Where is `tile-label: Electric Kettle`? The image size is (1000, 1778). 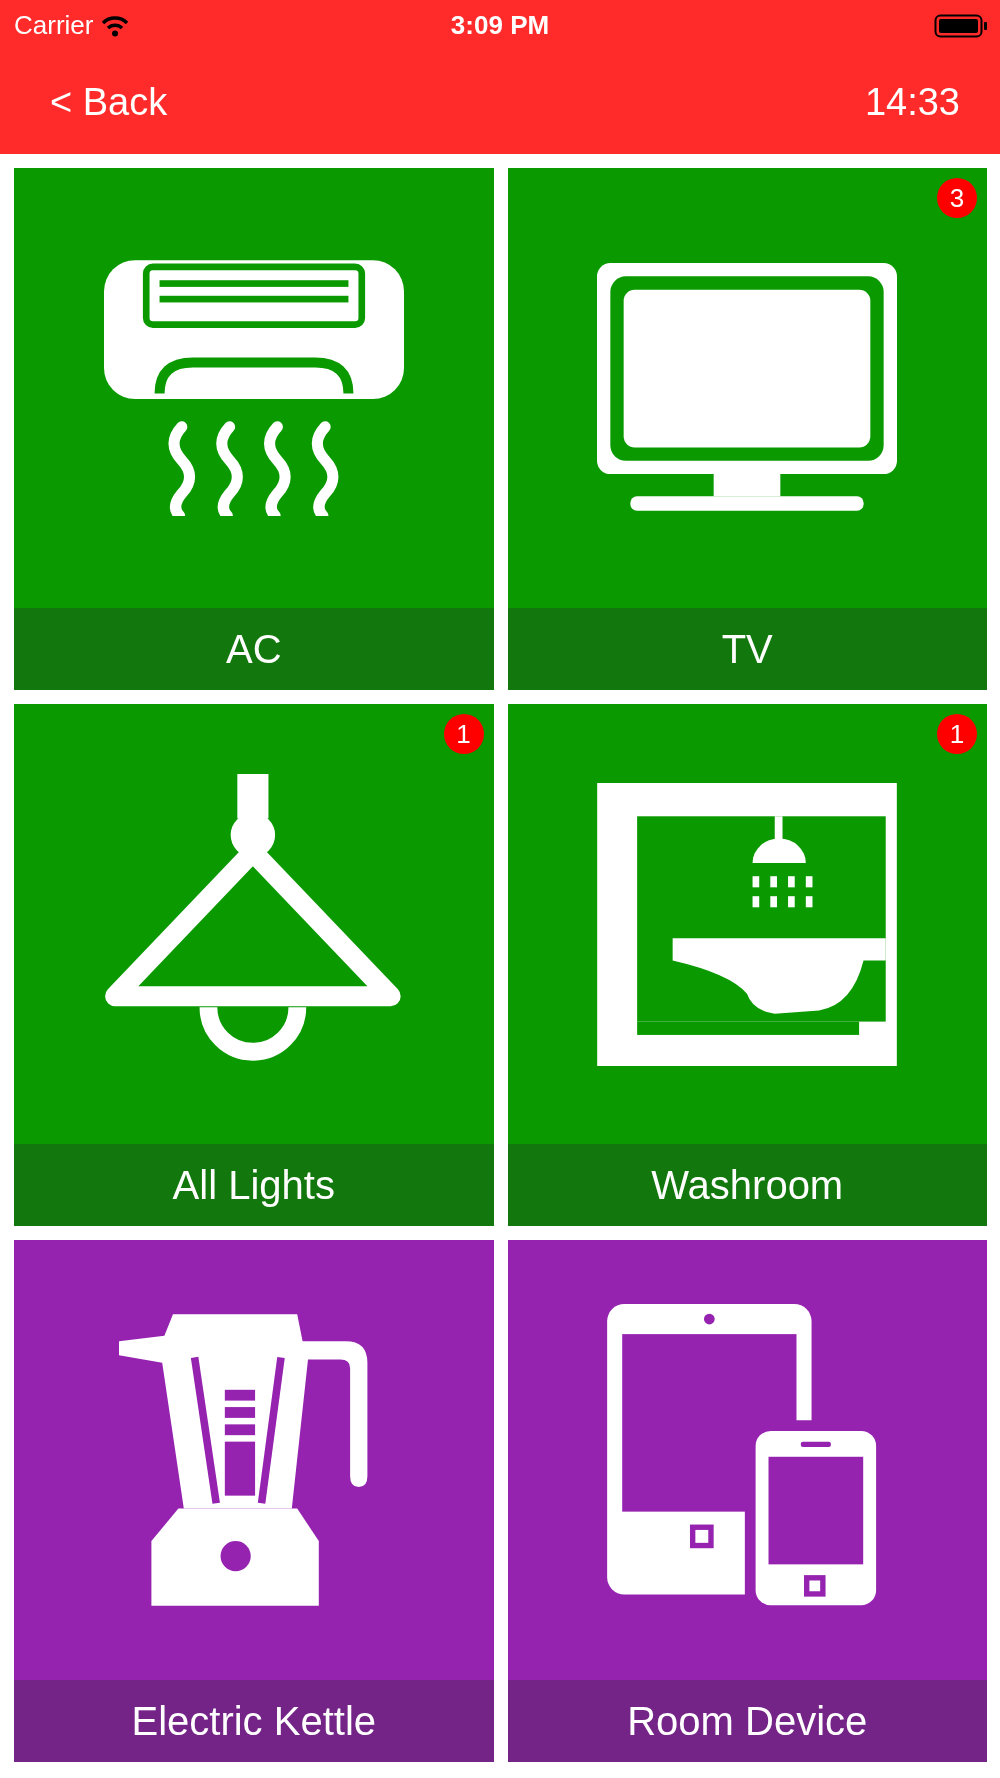
tile-label: Electric Kettle is located at coordinates (253, 1721).